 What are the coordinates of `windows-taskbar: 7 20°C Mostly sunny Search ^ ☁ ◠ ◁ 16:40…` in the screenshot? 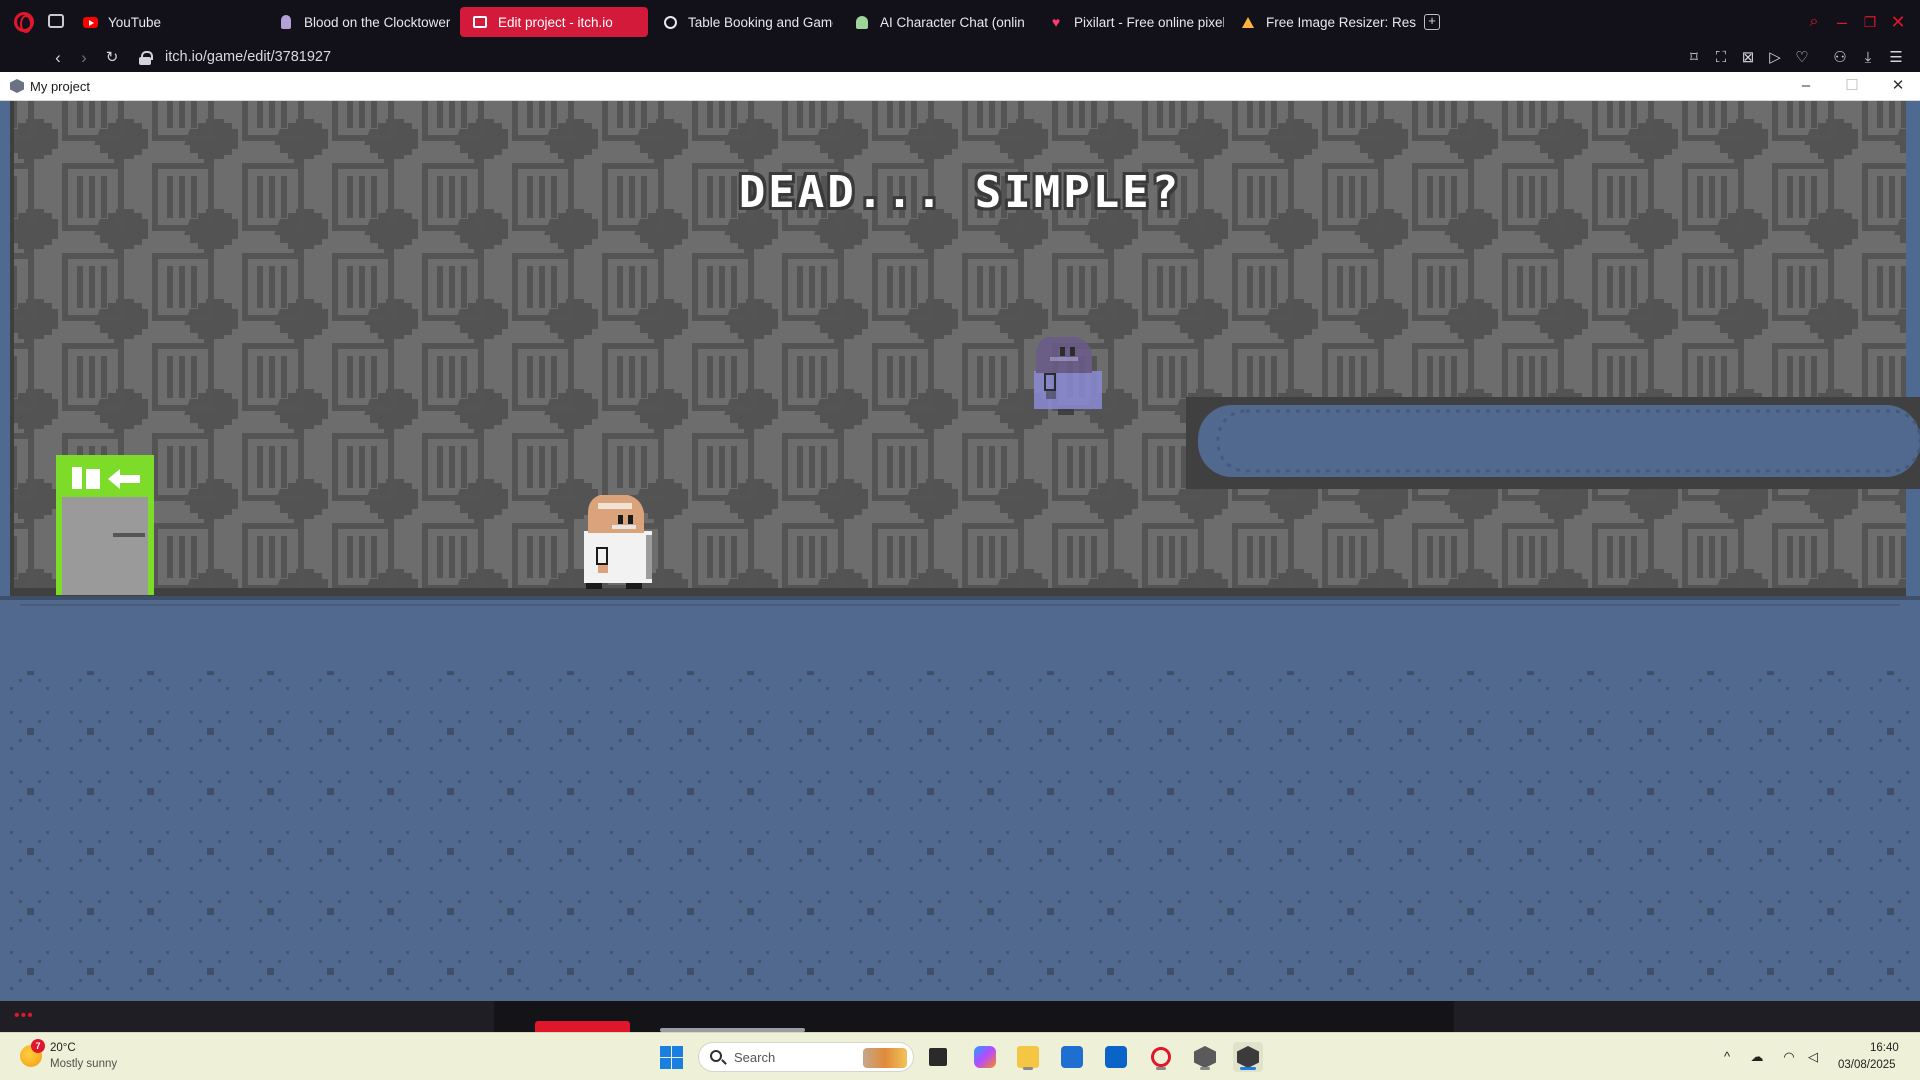 It's located at (960, 1056).